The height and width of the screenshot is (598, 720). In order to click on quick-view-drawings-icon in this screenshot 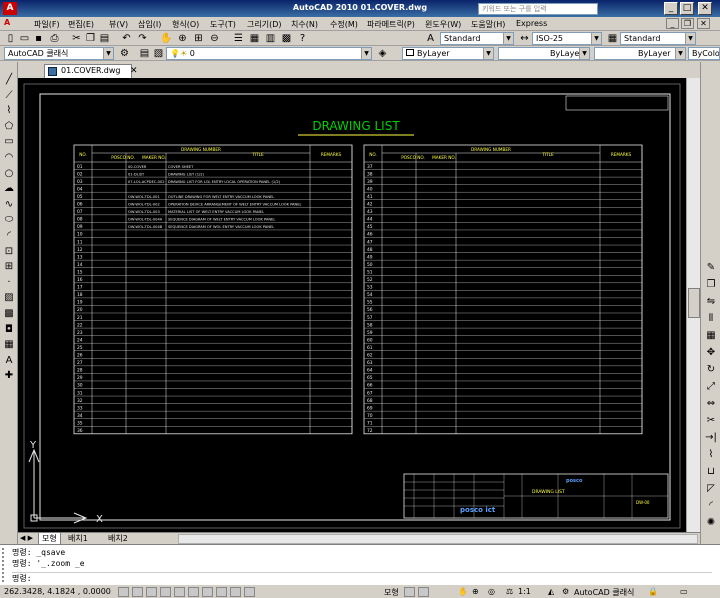, I will do `click(423, 592)`.